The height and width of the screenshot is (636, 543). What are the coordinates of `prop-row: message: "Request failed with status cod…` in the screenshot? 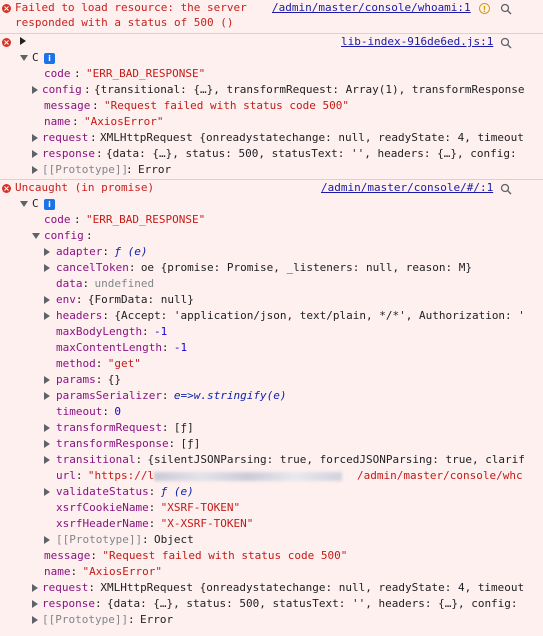 It's located at (197, 105).